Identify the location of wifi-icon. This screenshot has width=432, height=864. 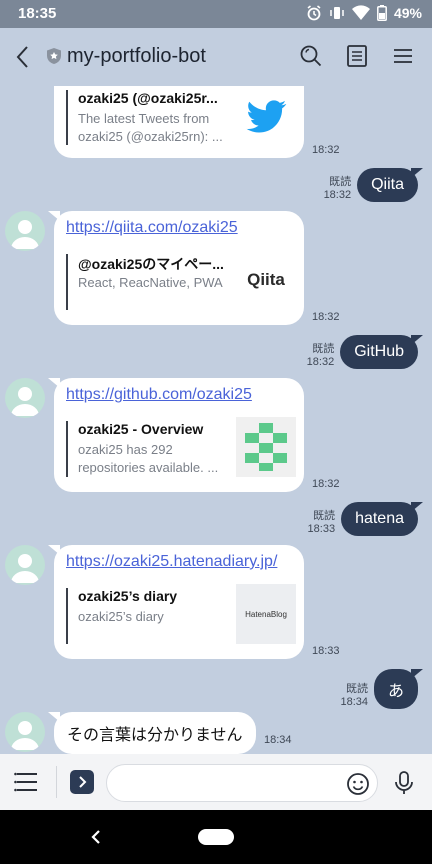
(360, 13).